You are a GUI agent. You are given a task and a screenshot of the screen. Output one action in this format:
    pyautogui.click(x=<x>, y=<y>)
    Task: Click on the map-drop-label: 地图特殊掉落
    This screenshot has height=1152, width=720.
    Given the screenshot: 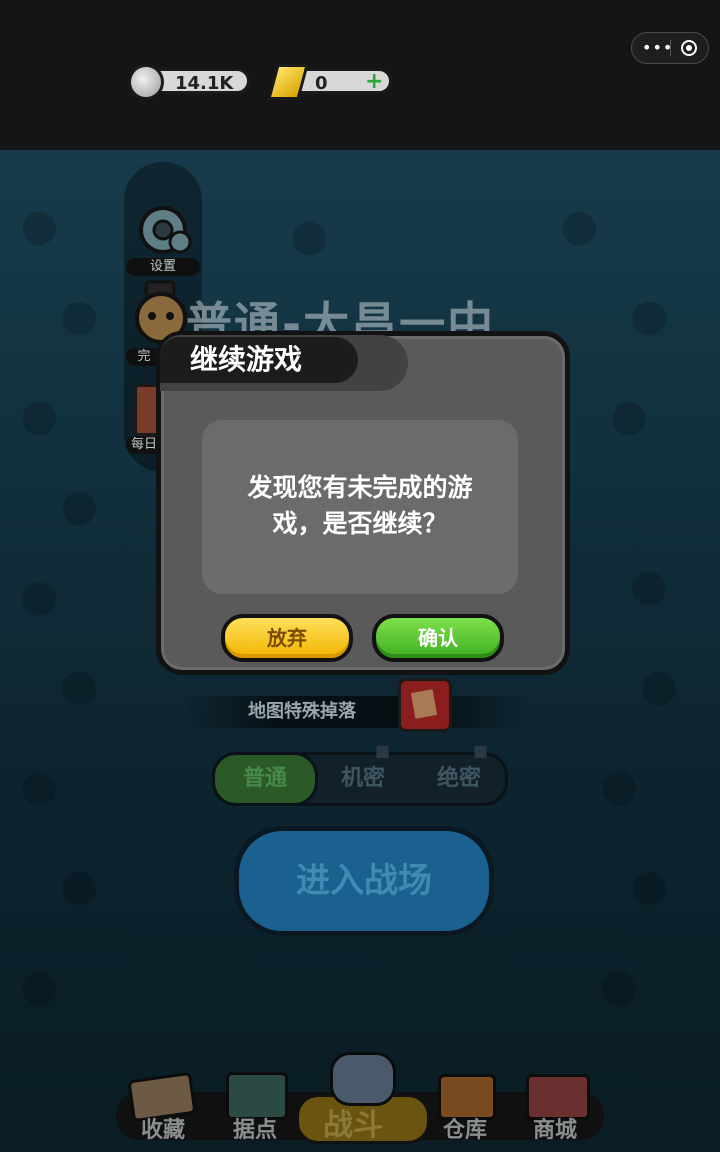 What is the action you would take?
    pyautogui.click(x=302, y=711)
    